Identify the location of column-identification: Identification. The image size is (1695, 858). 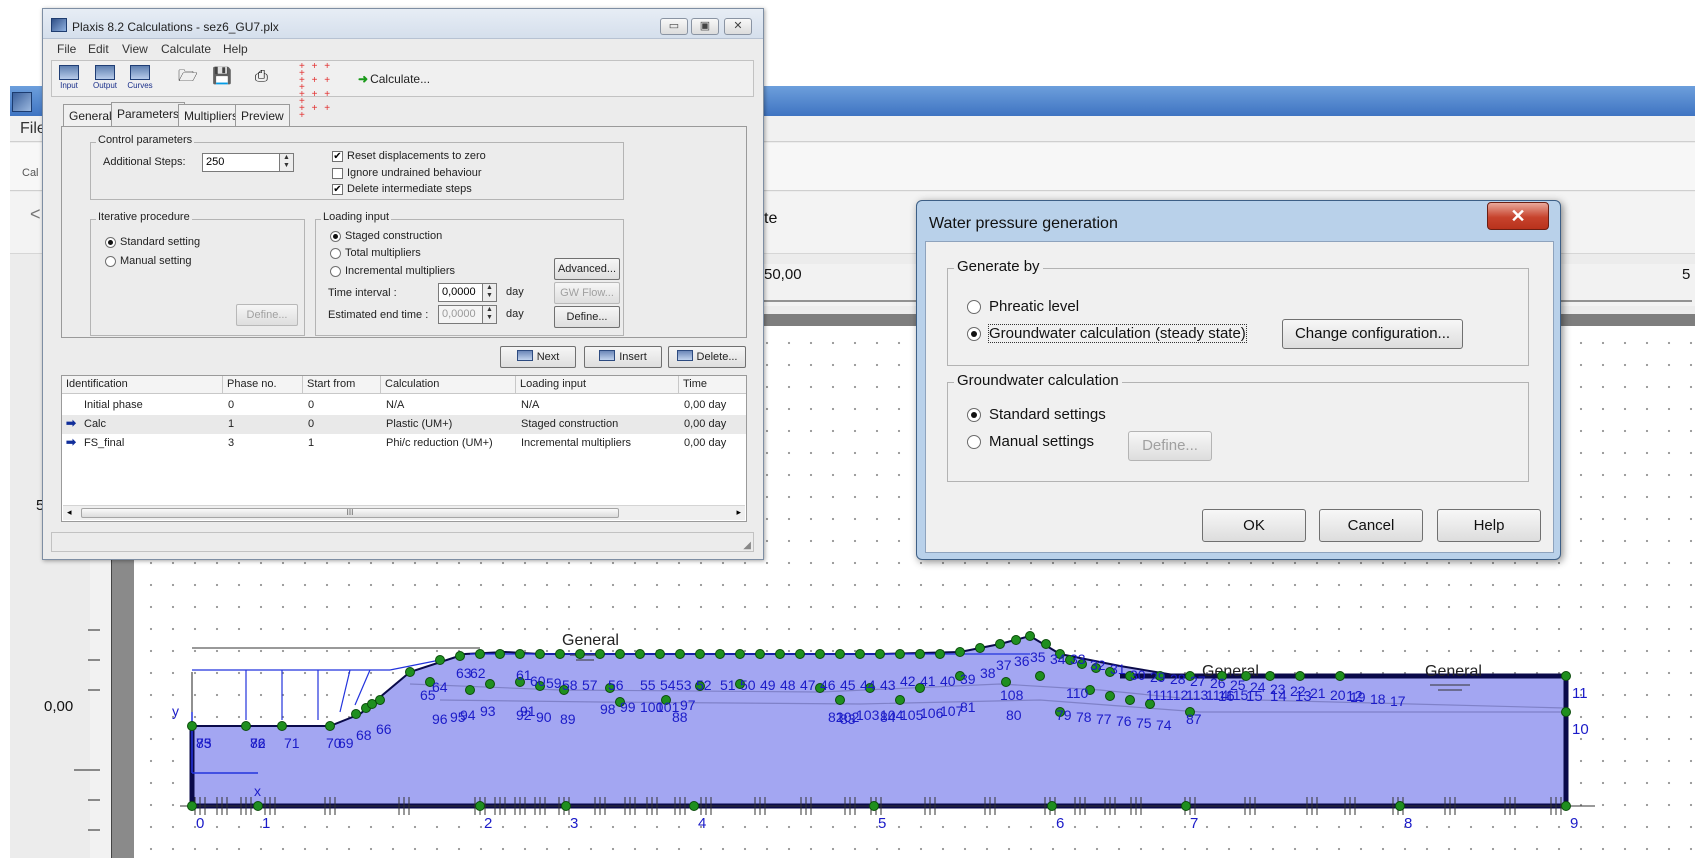
(142, 385).